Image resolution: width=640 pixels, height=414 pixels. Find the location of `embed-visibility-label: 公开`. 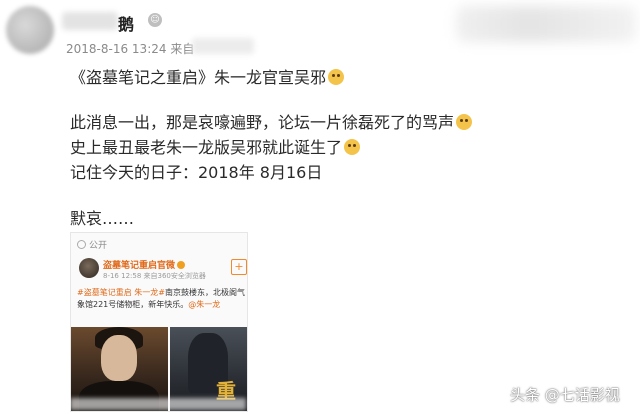

embed-visibility-label: 公开 is located at coordinates (98, 246).